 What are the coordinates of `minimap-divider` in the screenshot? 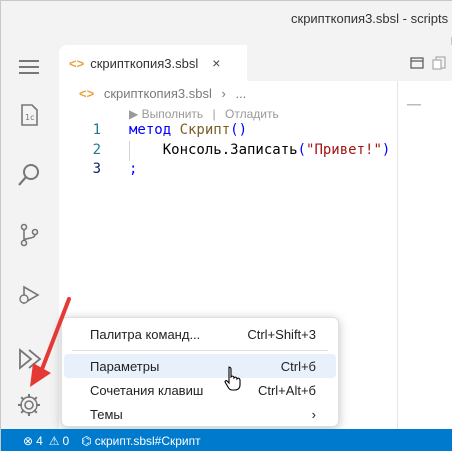 It's located at (397, 255).